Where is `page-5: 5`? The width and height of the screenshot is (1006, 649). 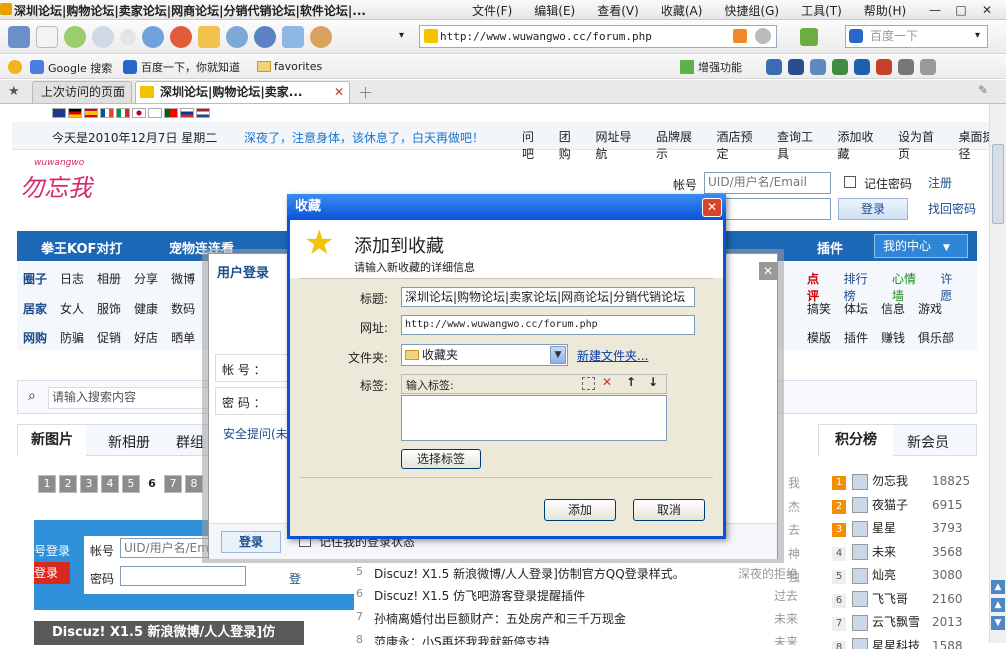
page-5: 5 is located at coordinates (131, 484).